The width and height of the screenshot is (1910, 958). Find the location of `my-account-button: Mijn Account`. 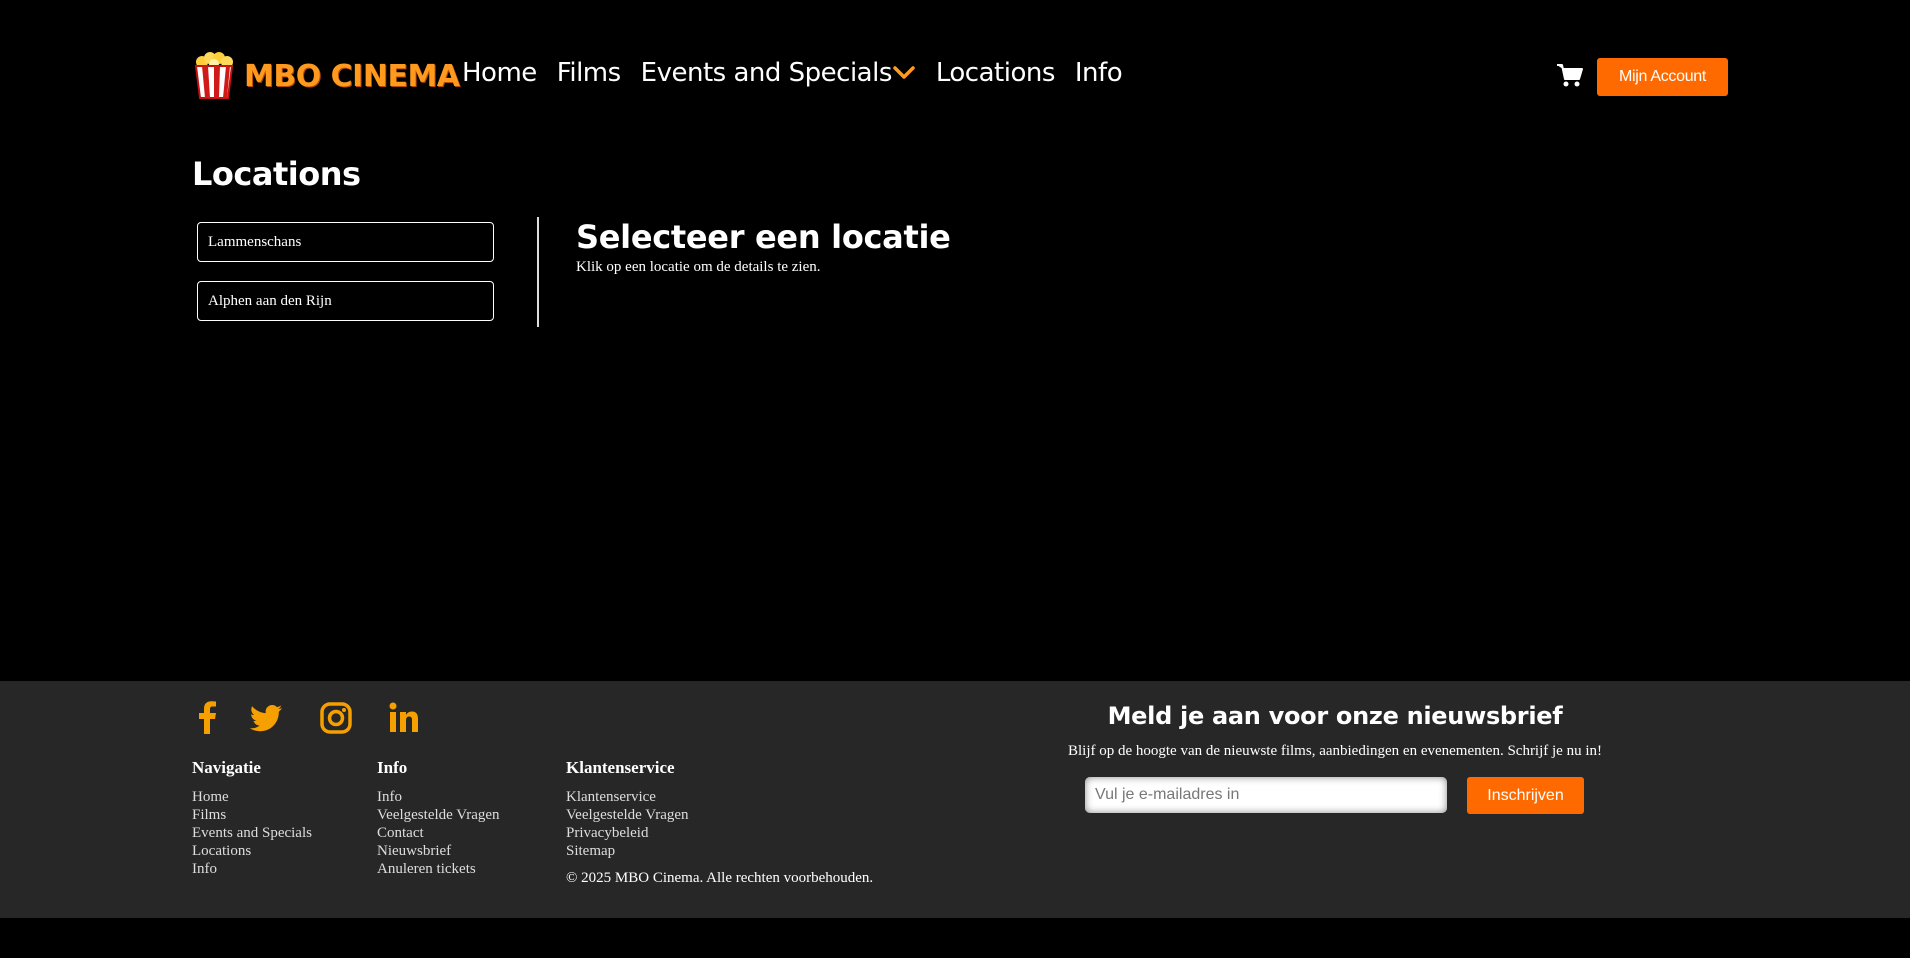

my-account-button: Mijn Account is located at coordinates (1662, 77).